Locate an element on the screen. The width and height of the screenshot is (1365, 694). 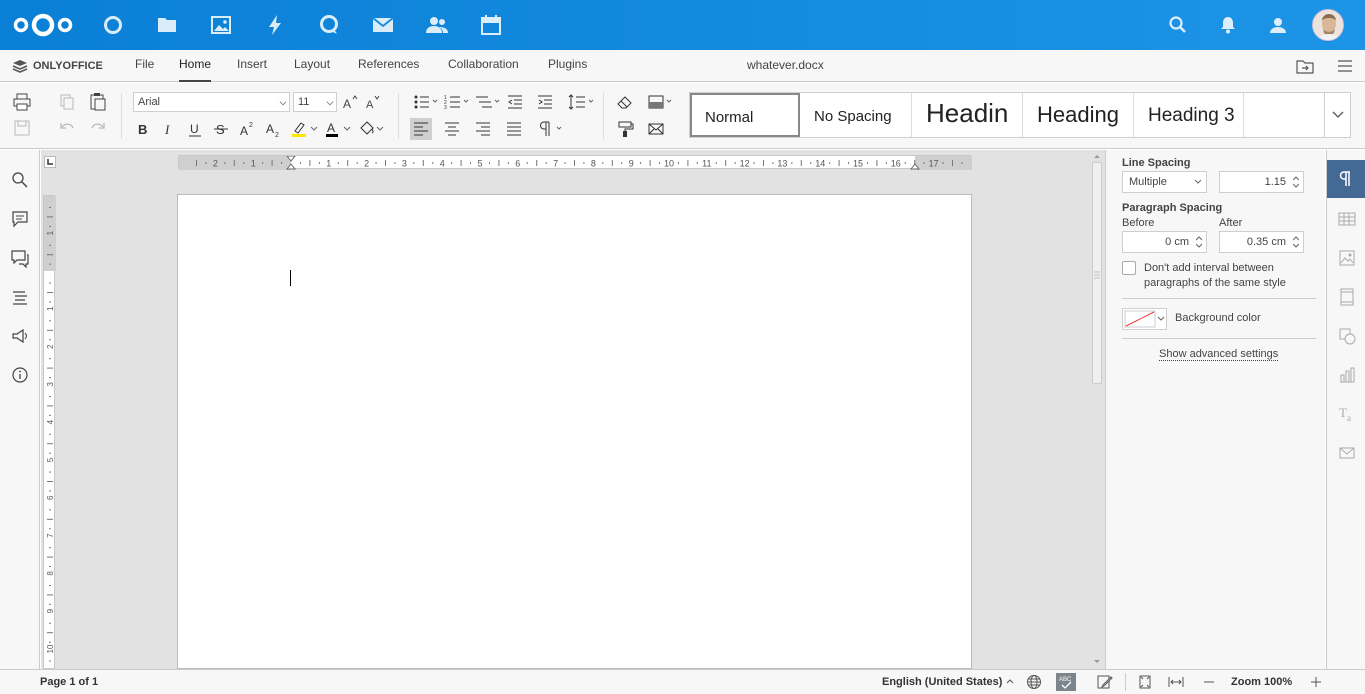
subscript-icon: A2 is located at coordinates (273, 129).